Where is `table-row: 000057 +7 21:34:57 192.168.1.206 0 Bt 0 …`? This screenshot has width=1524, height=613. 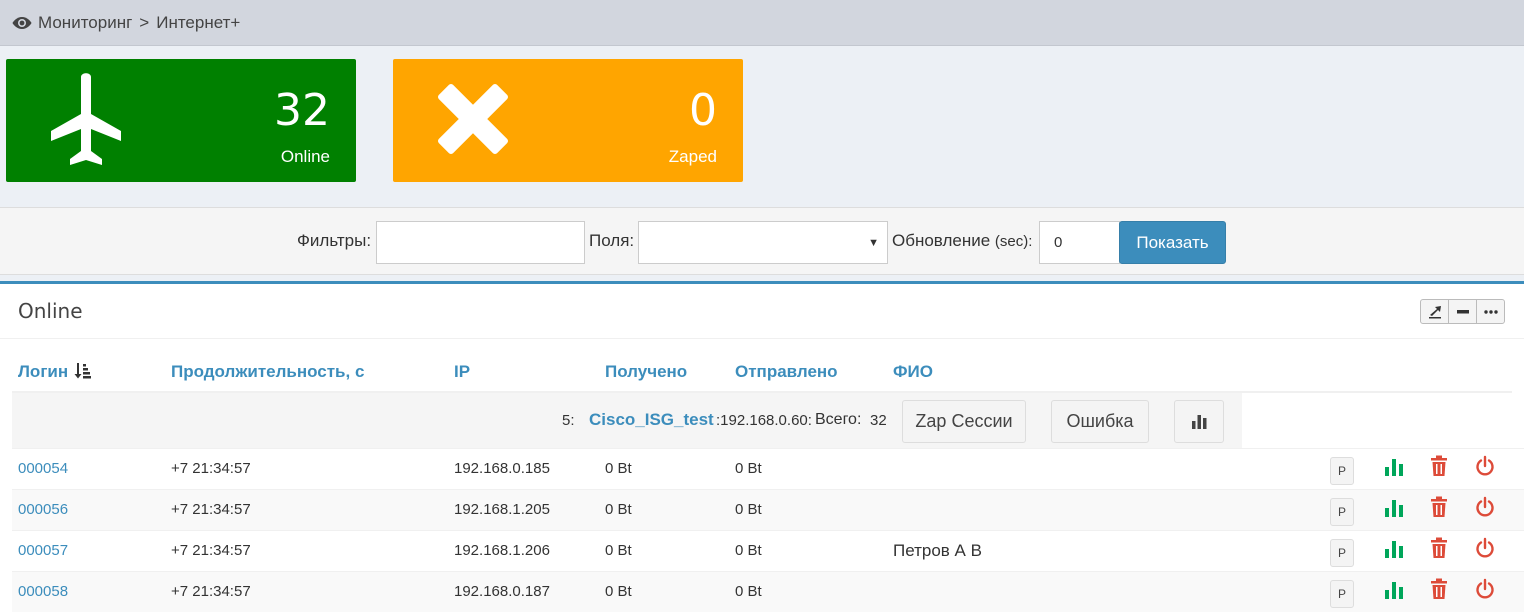 table-row: 000057 +7 21:34:57 192.168.1.206 0 Bt 0 … is located at coordinates (768, 550).